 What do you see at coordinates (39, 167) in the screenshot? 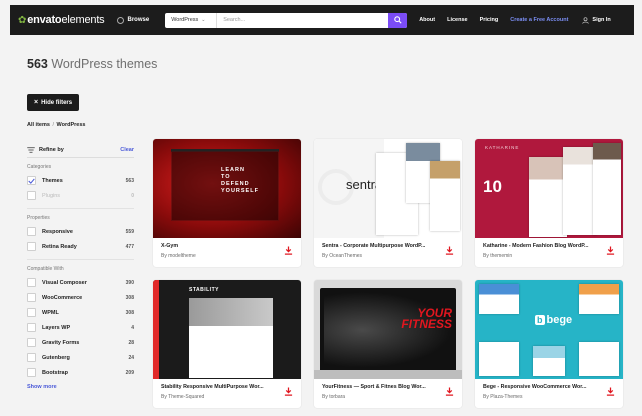
I see `categories-title: Categories` at bounding box center [39, 167].